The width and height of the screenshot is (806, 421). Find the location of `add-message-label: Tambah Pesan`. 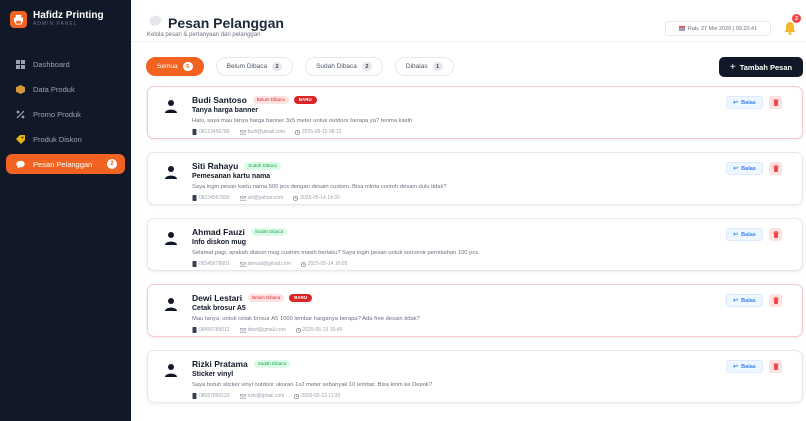

add-message-label: Tambah Pesan is located at coordinates (766, 67).